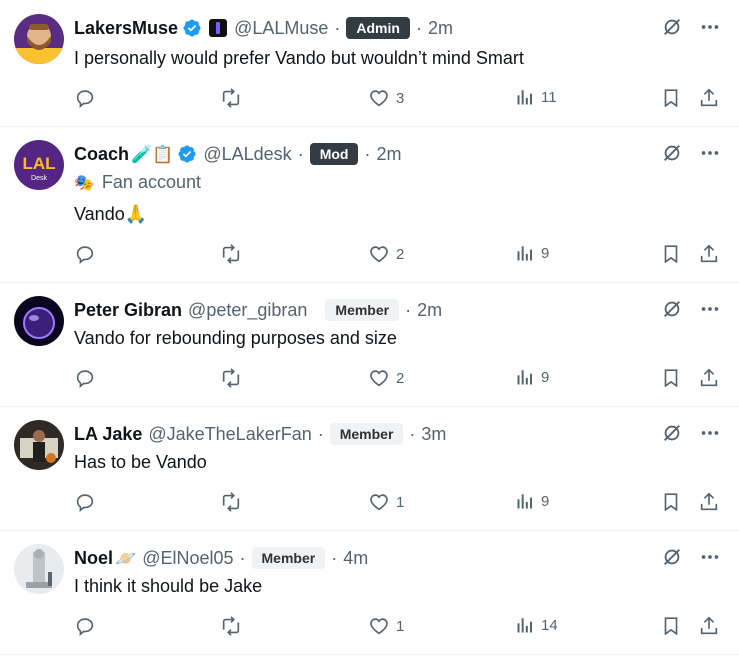 Image resolution: width=739 pixels, height=659 pixels. I want to click on like-count: 2, so click(400, 254).